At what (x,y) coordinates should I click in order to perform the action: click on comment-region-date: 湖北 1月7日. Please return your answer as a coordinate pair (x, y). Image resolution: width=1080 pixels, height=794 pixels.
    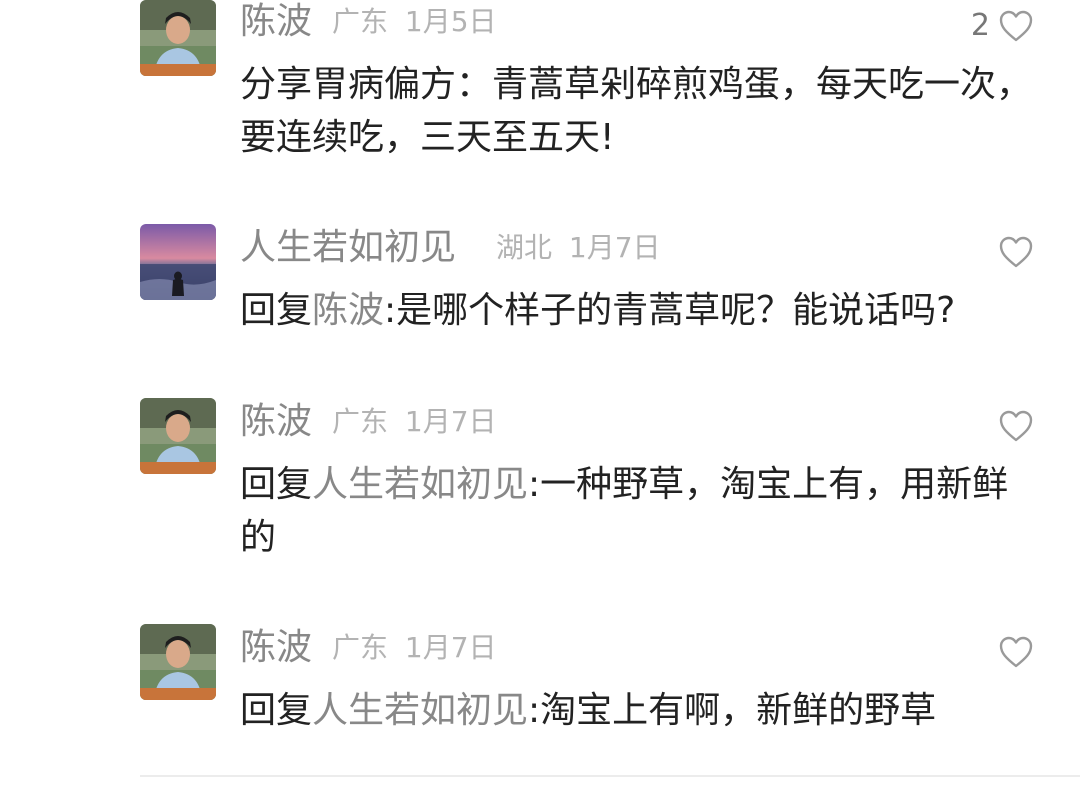
    Looking at the image, I should click on (578, 248).